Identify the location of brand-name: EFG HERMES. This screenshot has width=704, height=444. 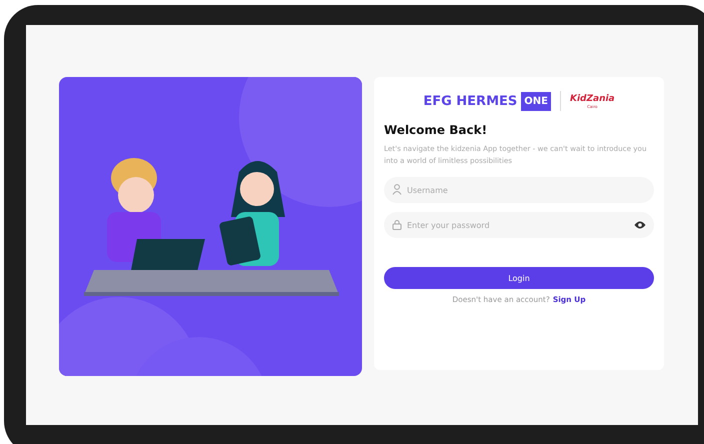
(470, 101).